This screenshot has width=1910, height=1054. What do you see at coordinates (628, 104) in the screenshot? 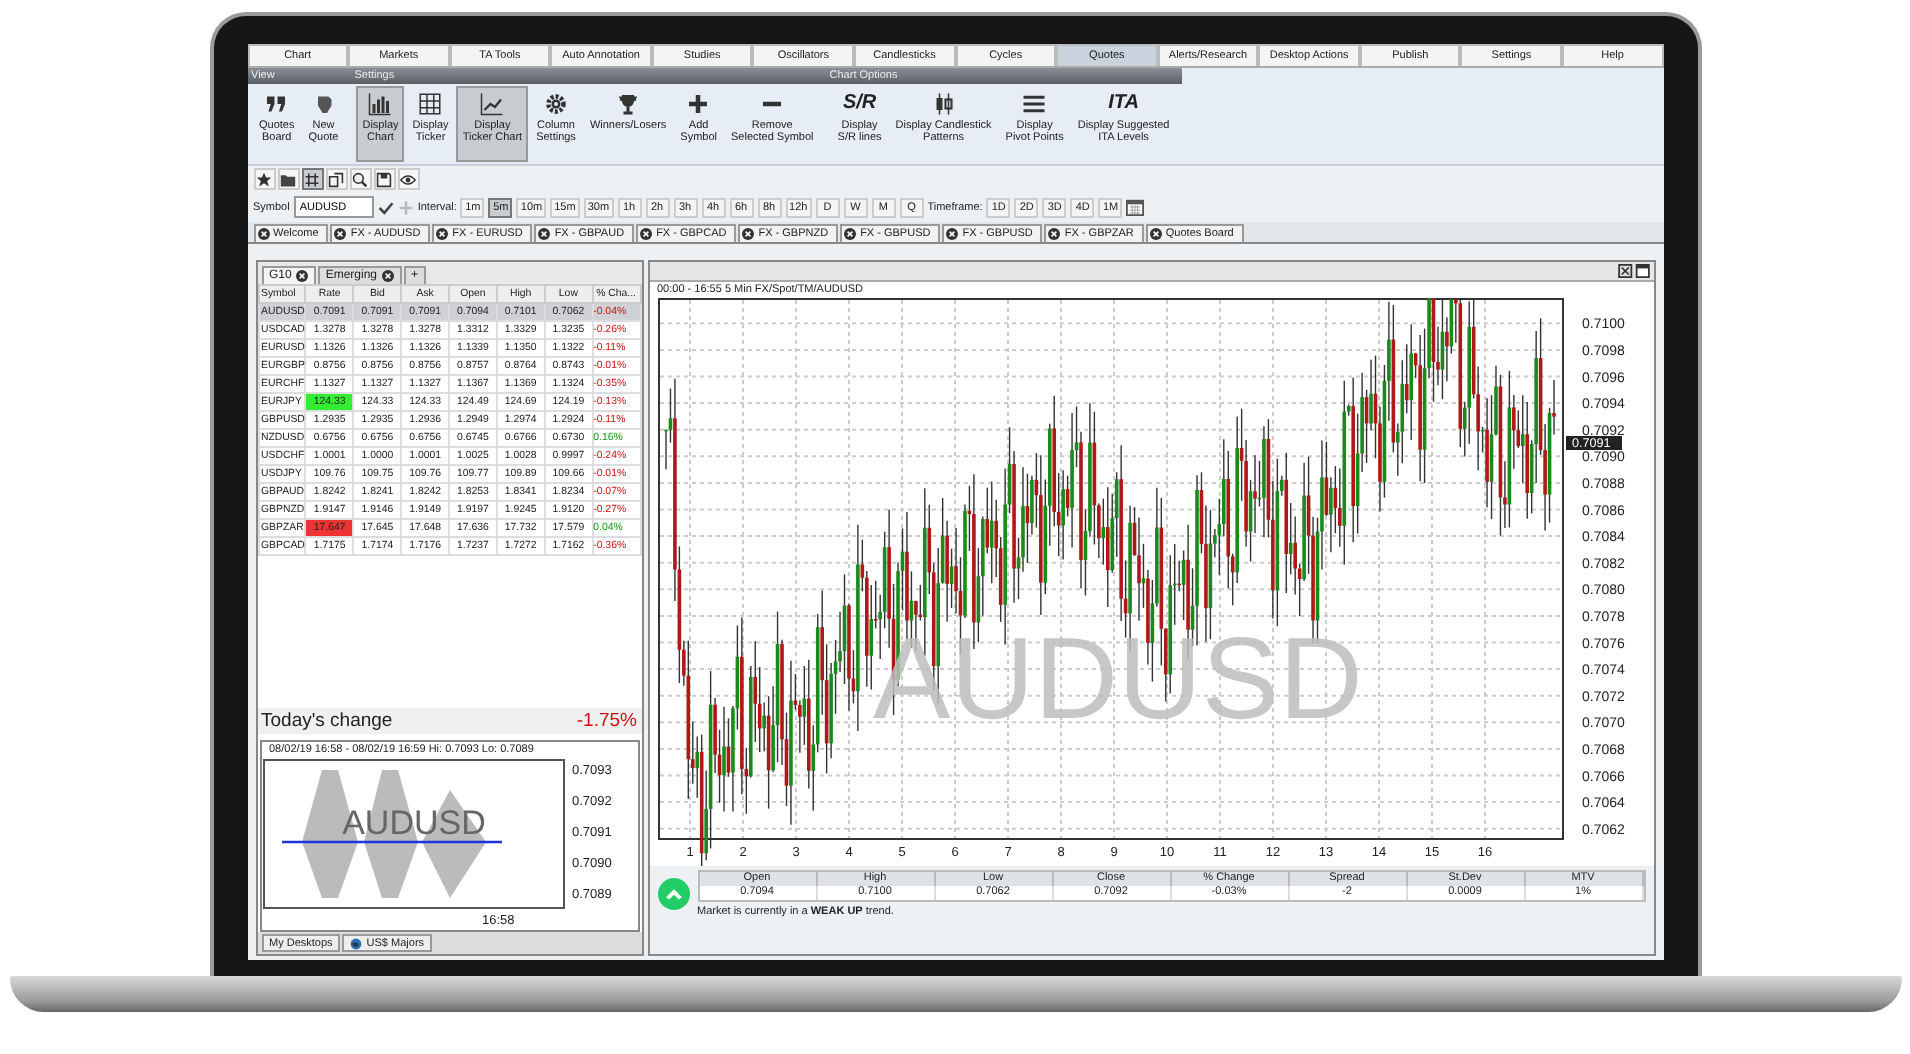
I see `trophy-icon` at bounding box center [628, 104].